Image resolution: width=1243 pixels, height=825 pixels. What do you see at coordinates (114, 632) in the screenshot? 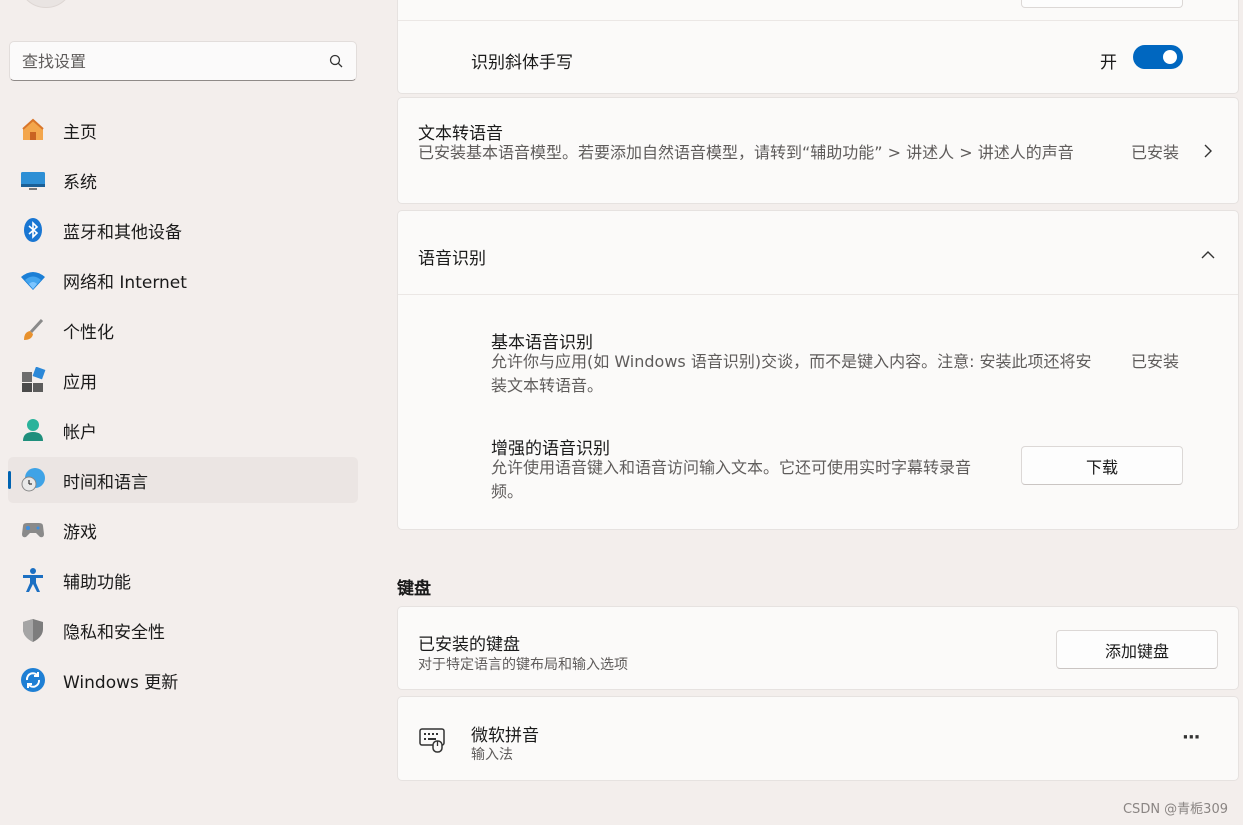
I see `sidebar-item-label: 隐私和安全性` at bounding box center [114, 632].